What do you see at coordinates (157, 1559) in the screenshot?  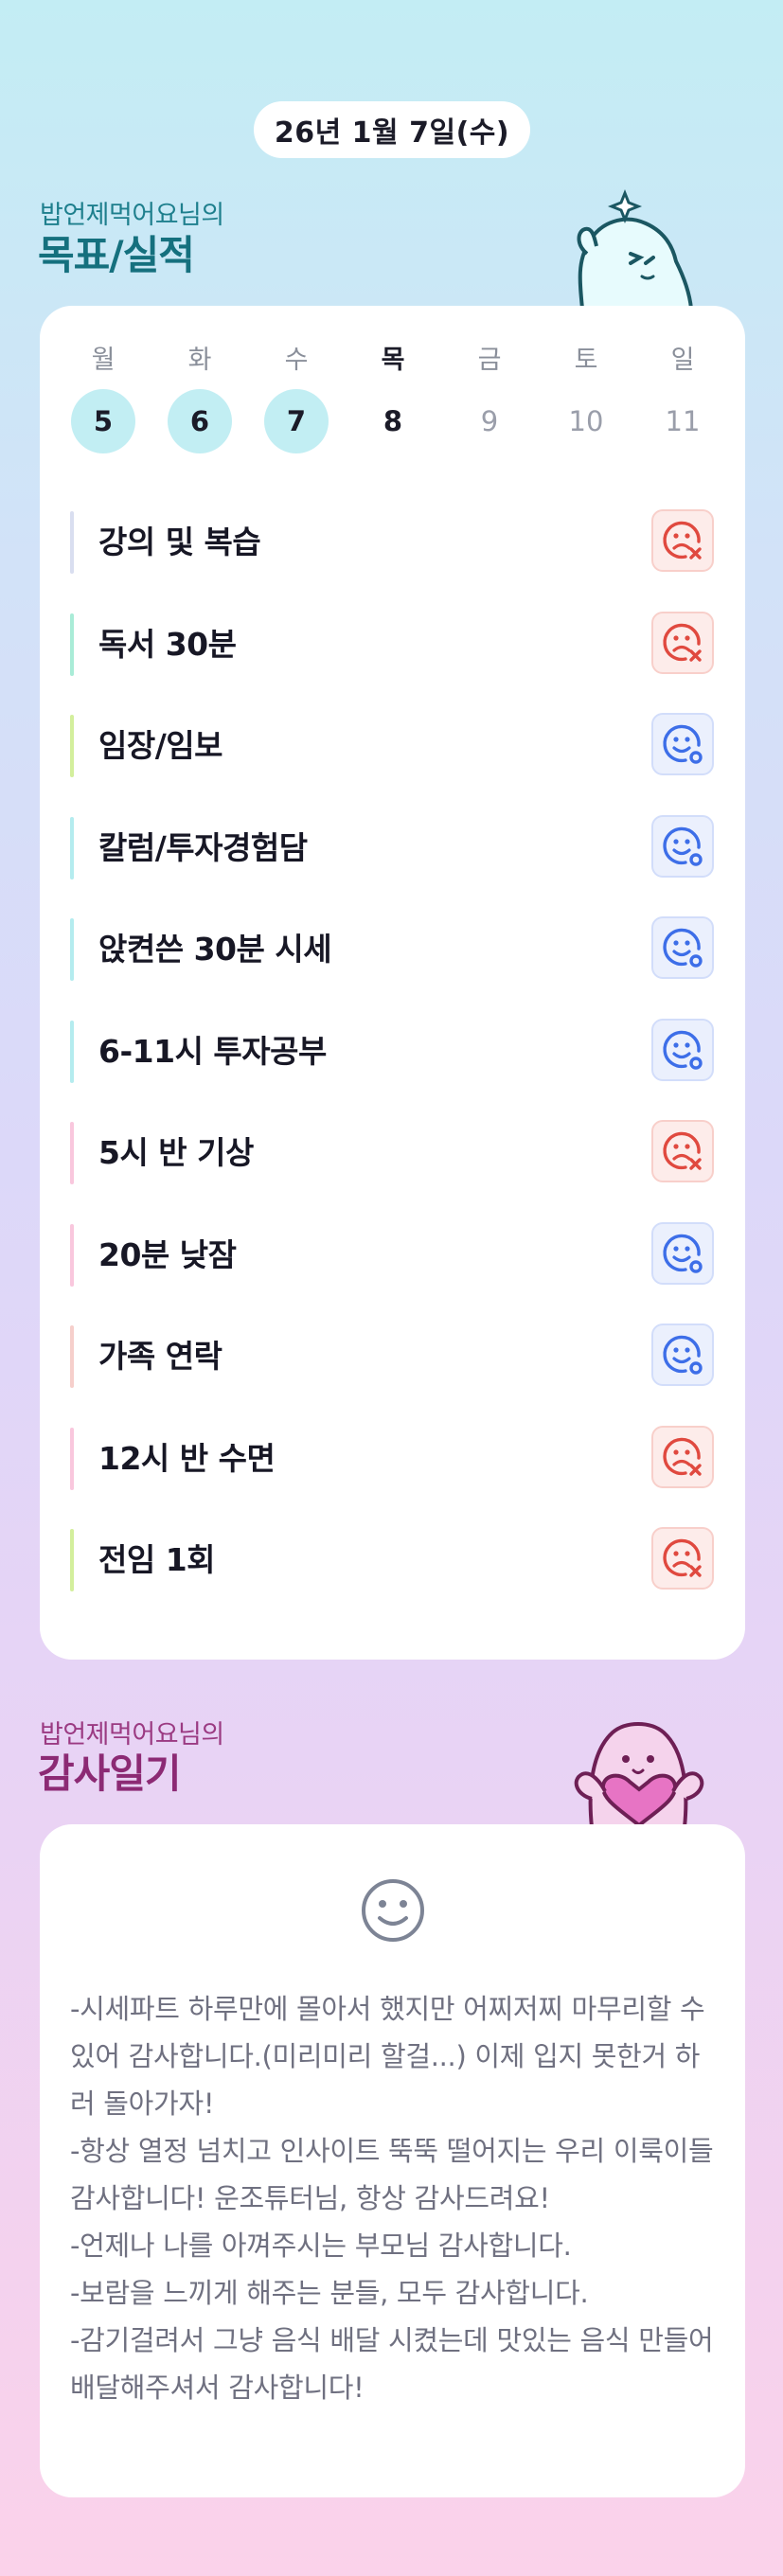 I see `goal-label: 전임 1회` at bounding box center [157, 1559].